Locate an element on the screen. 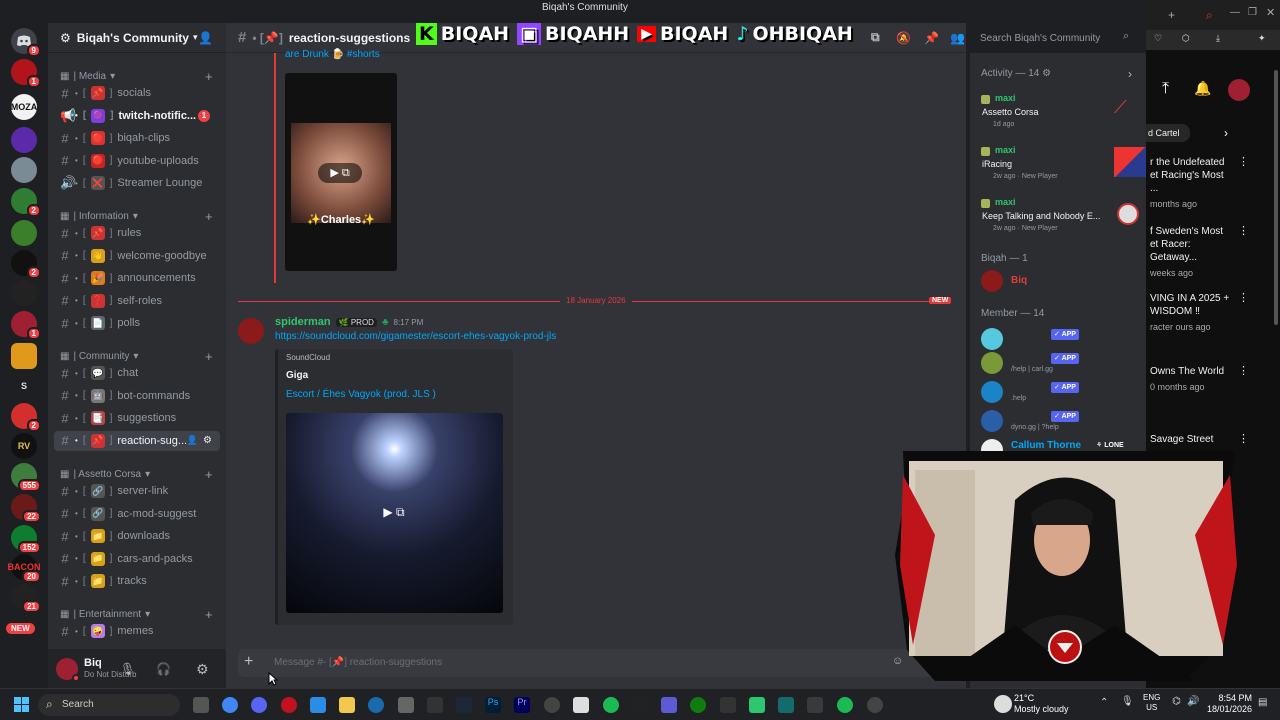 This screenshot has width=1280, height=720. spotify-icon is located at coordinates (845, 705).